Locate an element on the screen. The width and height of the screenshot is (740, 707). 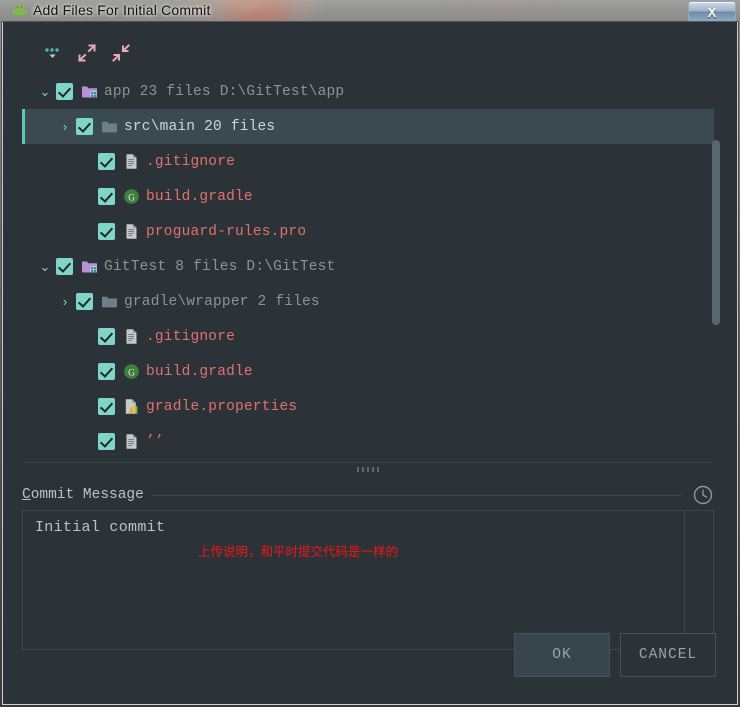
tree-scrollbar-track is located at coordinates (718, 266).